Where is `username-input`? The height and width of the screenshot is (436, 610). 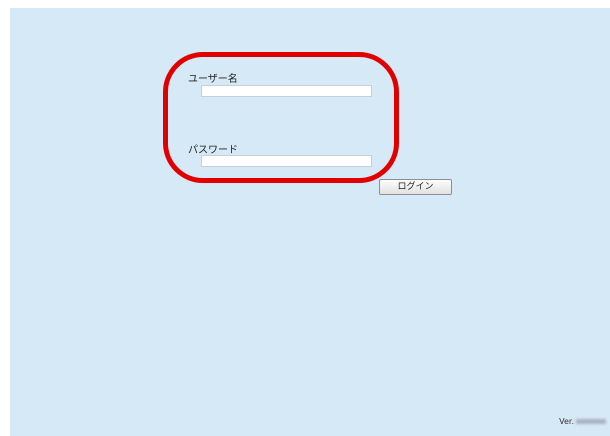 username-input is located at coordinates (286, 91).